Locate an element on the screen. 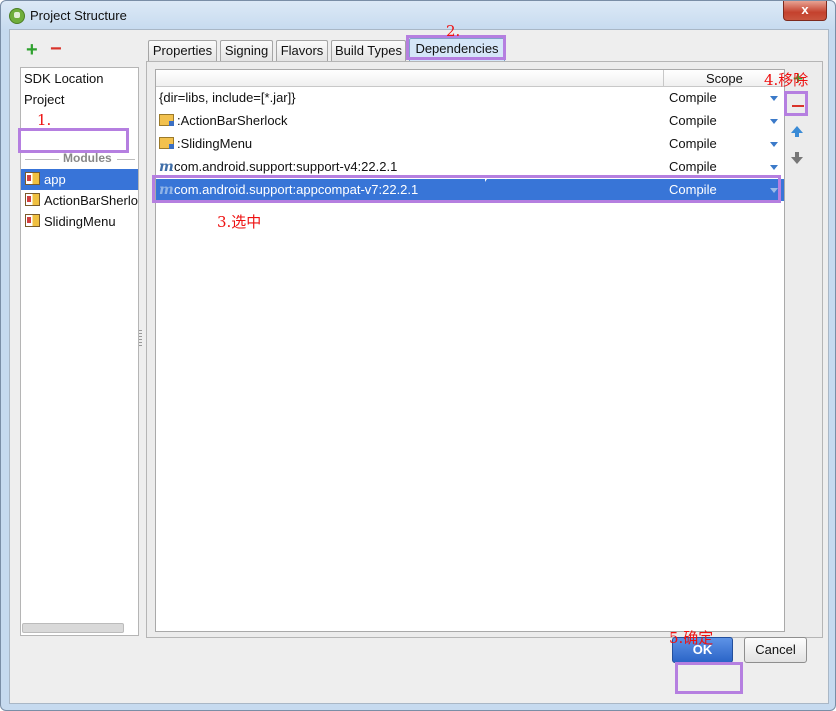  close-button: x is located at coordinates (805, 11).